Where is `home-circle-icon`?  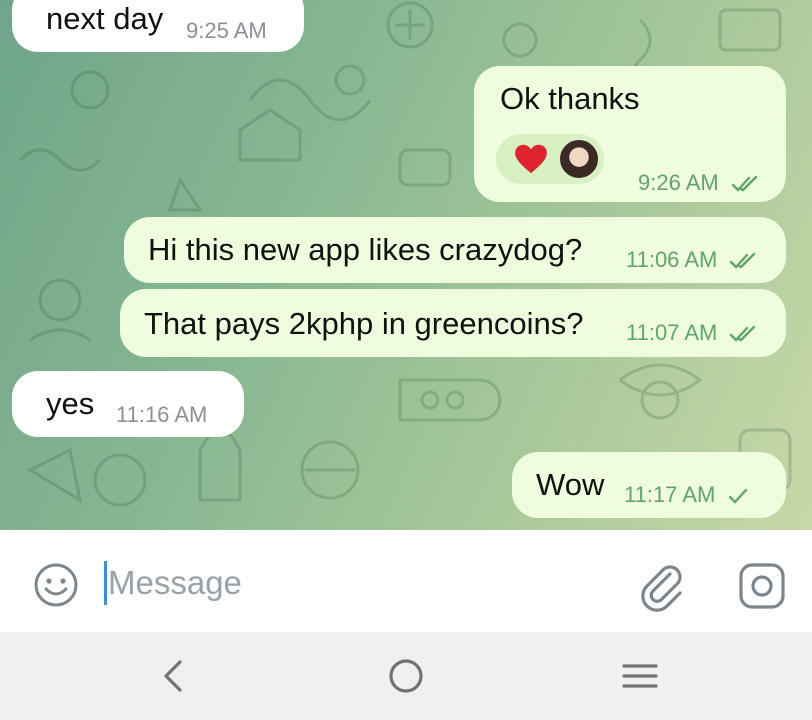 home-circle-icon is located at coordinates (406, 676).